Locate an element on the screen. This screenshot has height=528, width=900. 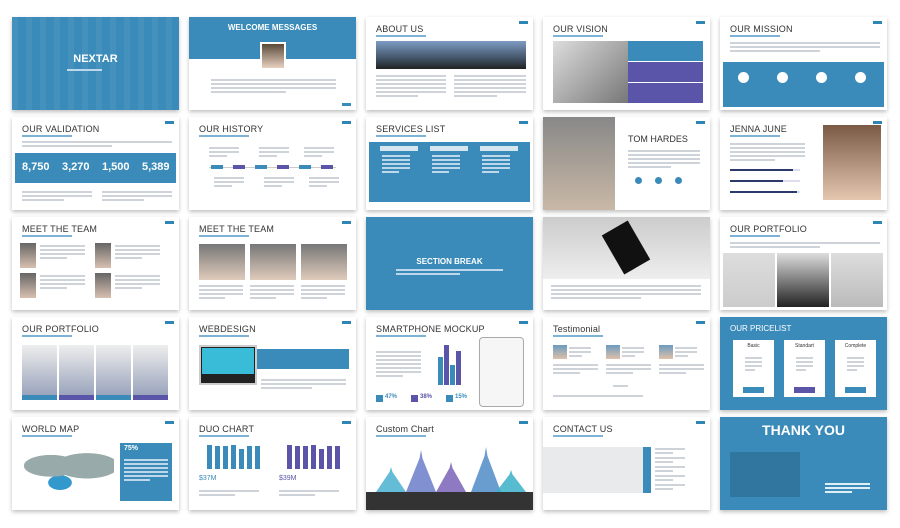
feature-band is located at coordinates (803, 84).